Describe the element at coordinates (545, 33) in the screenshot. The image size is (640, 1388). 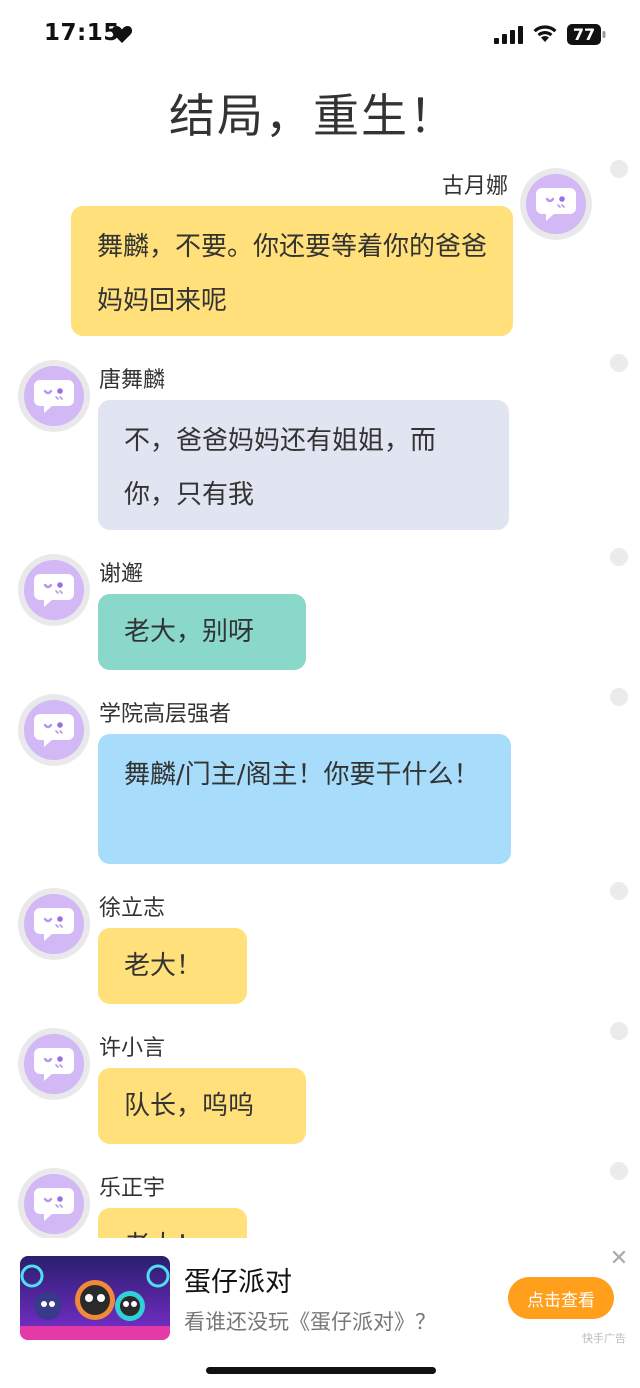
I see `wifi-icon` at that location.